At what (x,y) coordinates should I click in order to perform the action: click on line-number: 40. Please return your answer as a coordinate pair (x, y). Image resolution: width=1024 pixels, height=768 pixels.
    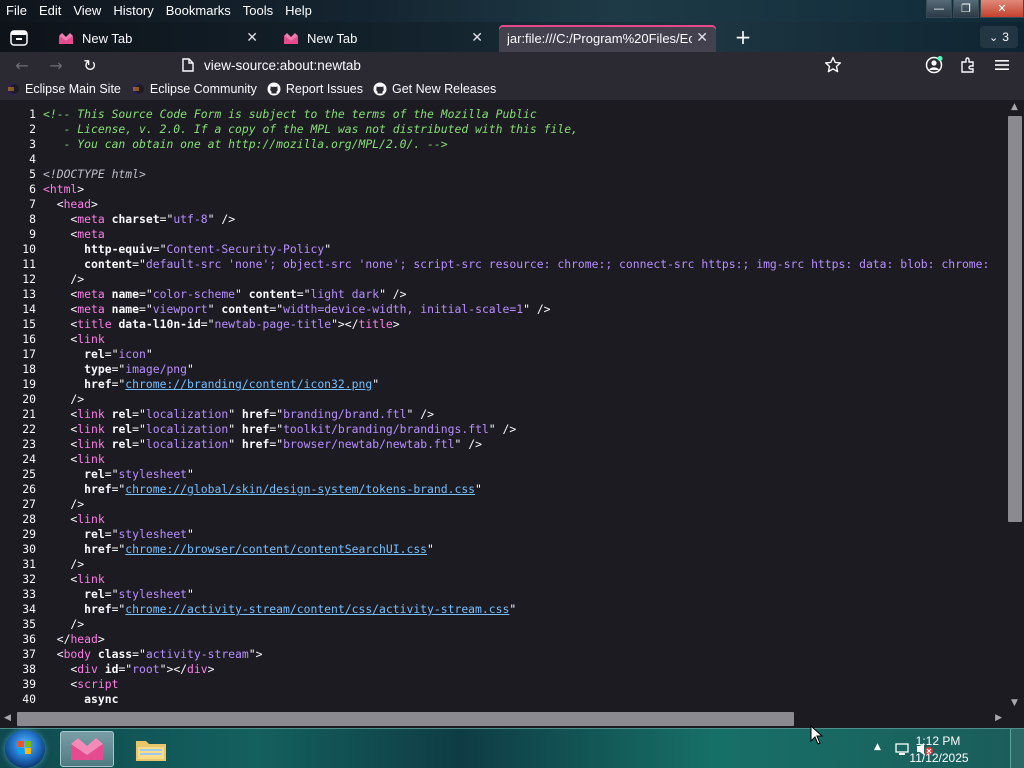
    Looking at the image, I should click on (29, 699).